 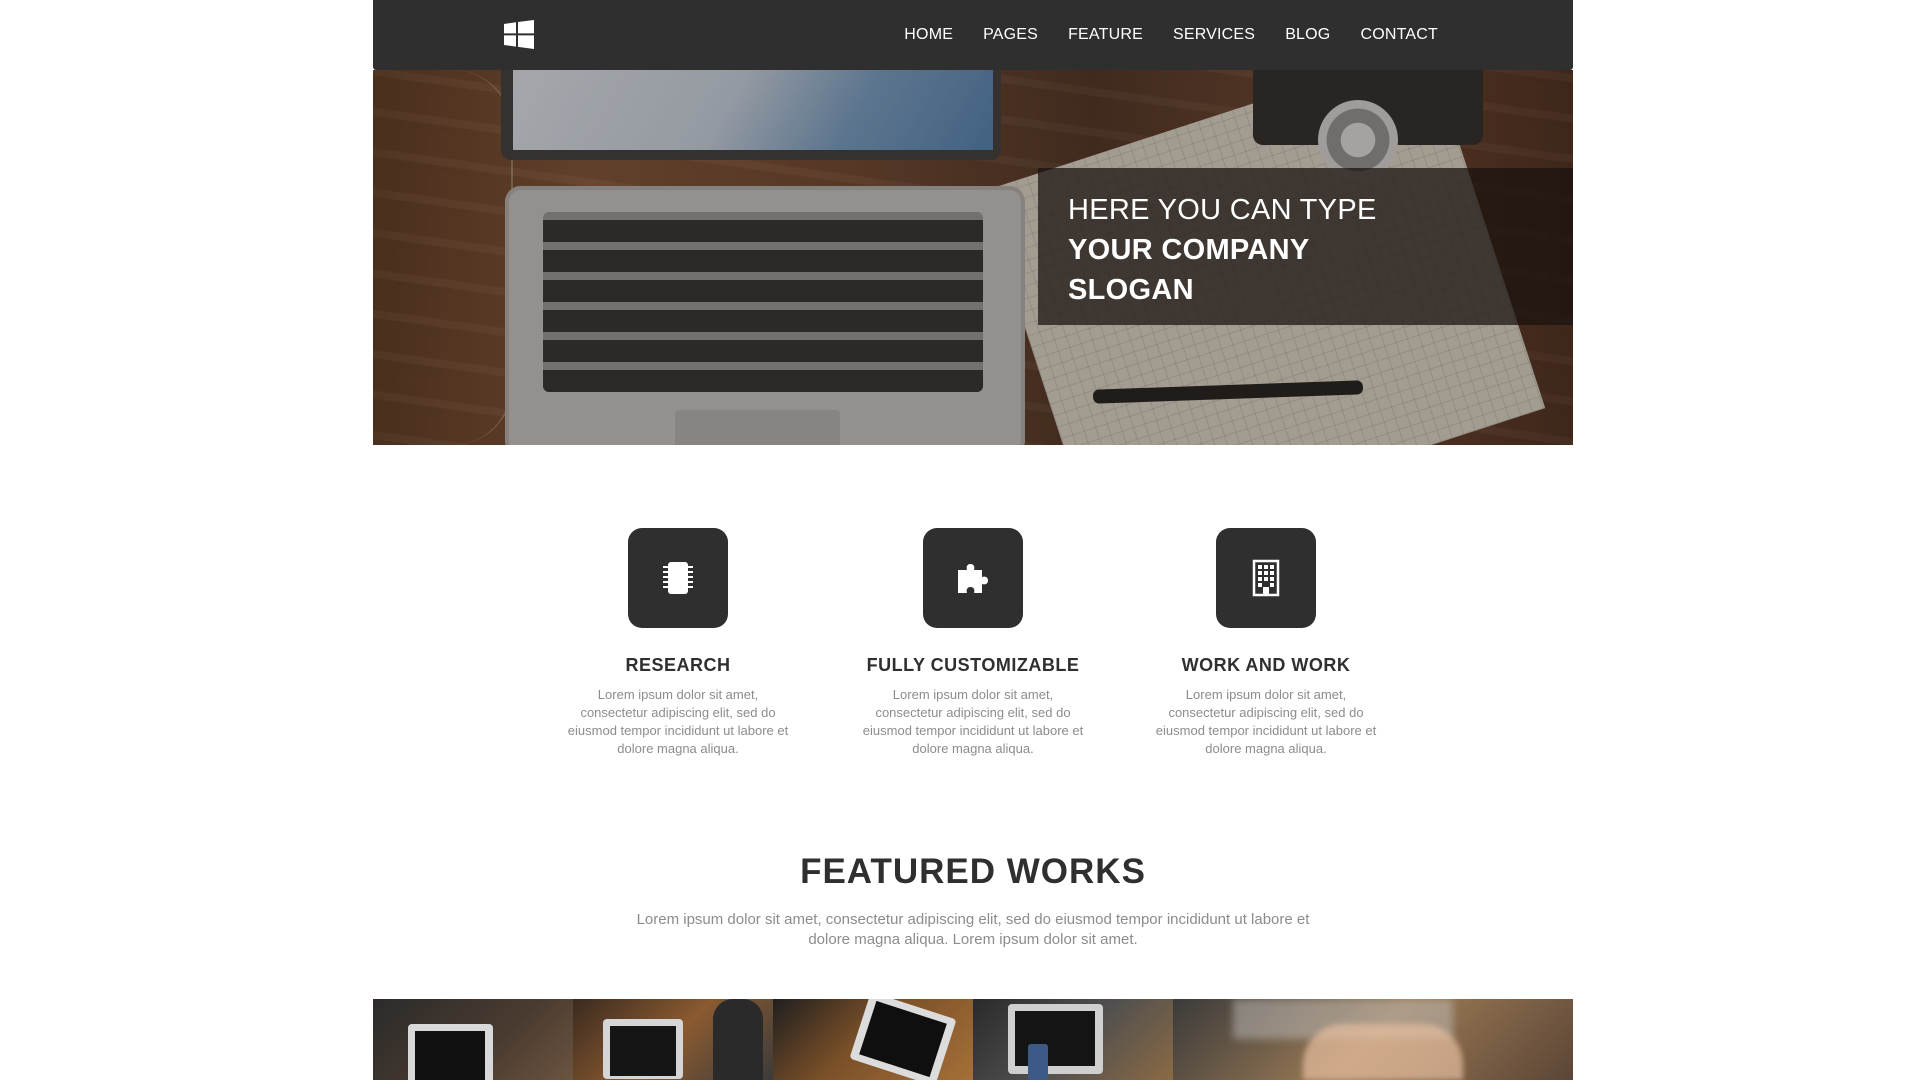 What do you see at coordinates (519, 34) in the screenshot?
I see `windows-logo-icon` at bounding box center [519, 34].